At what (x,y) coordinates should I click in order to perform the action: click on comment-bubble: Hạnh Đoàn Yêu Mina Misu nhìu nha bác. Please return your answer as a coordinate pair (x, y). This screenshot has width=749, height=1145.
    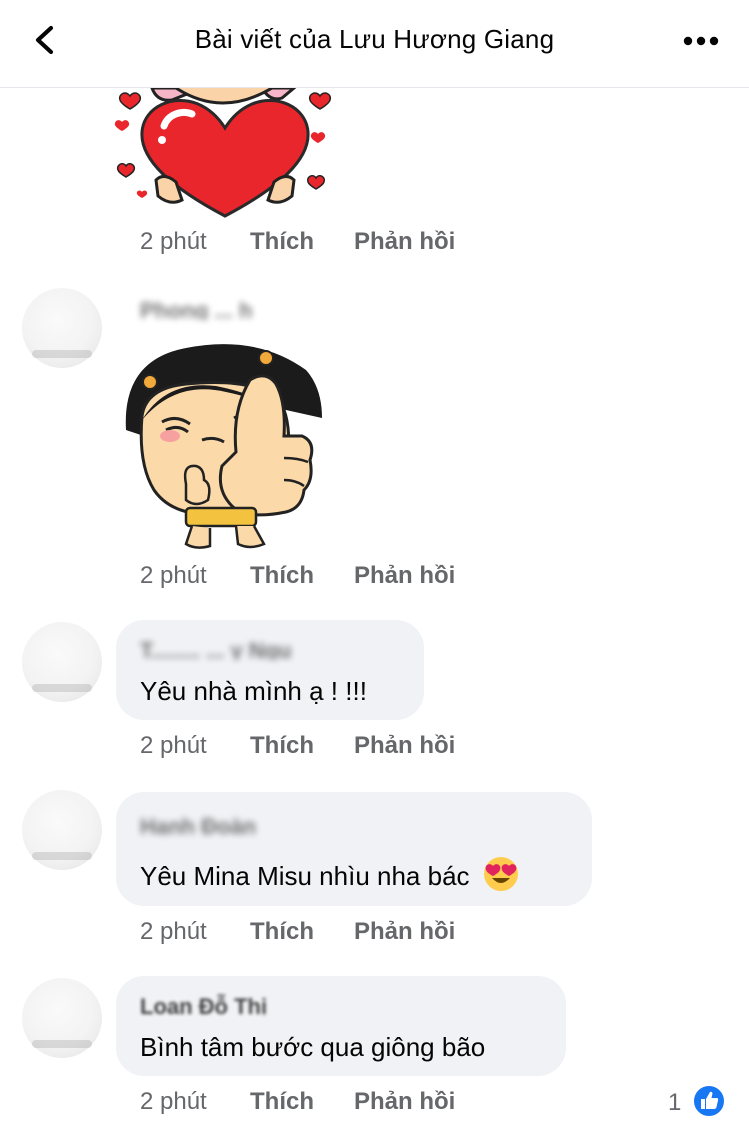
    Looking at the image, I should click on (354, 849).